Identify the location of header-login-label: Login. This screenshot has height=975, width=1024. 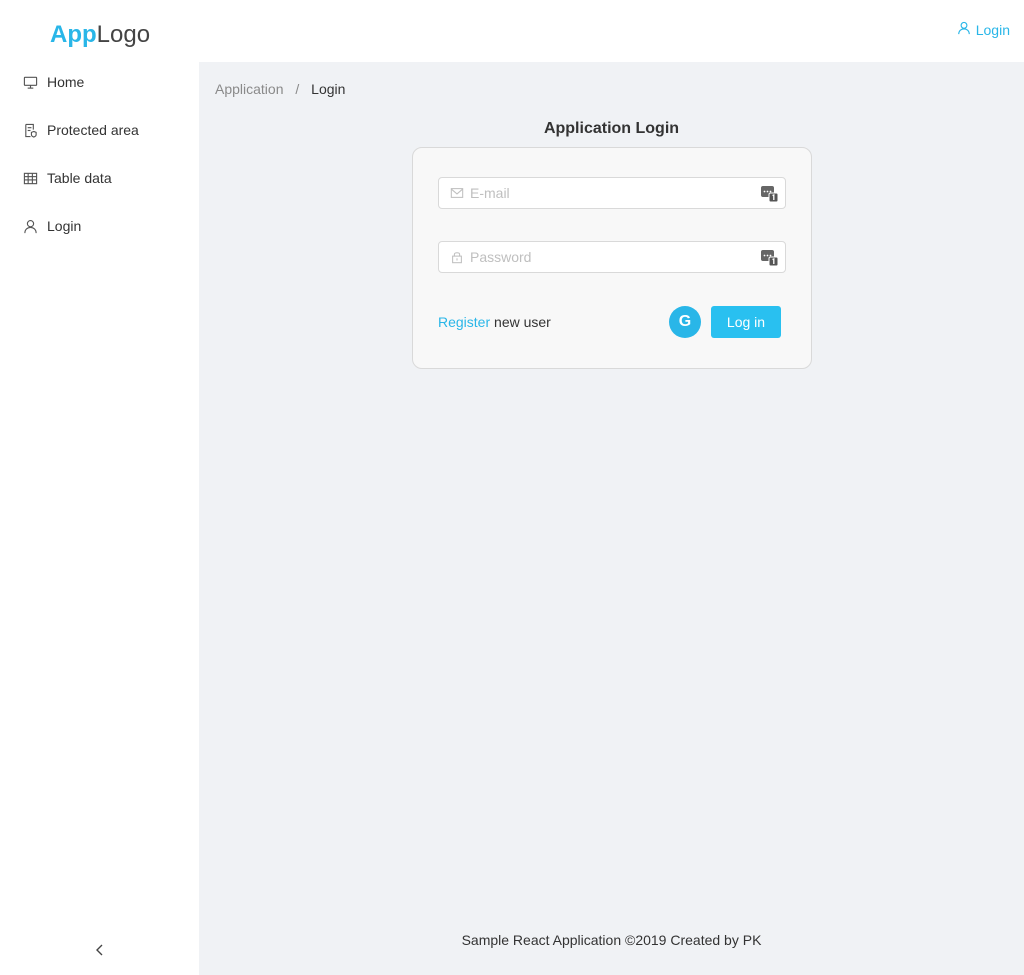
(992, 29).